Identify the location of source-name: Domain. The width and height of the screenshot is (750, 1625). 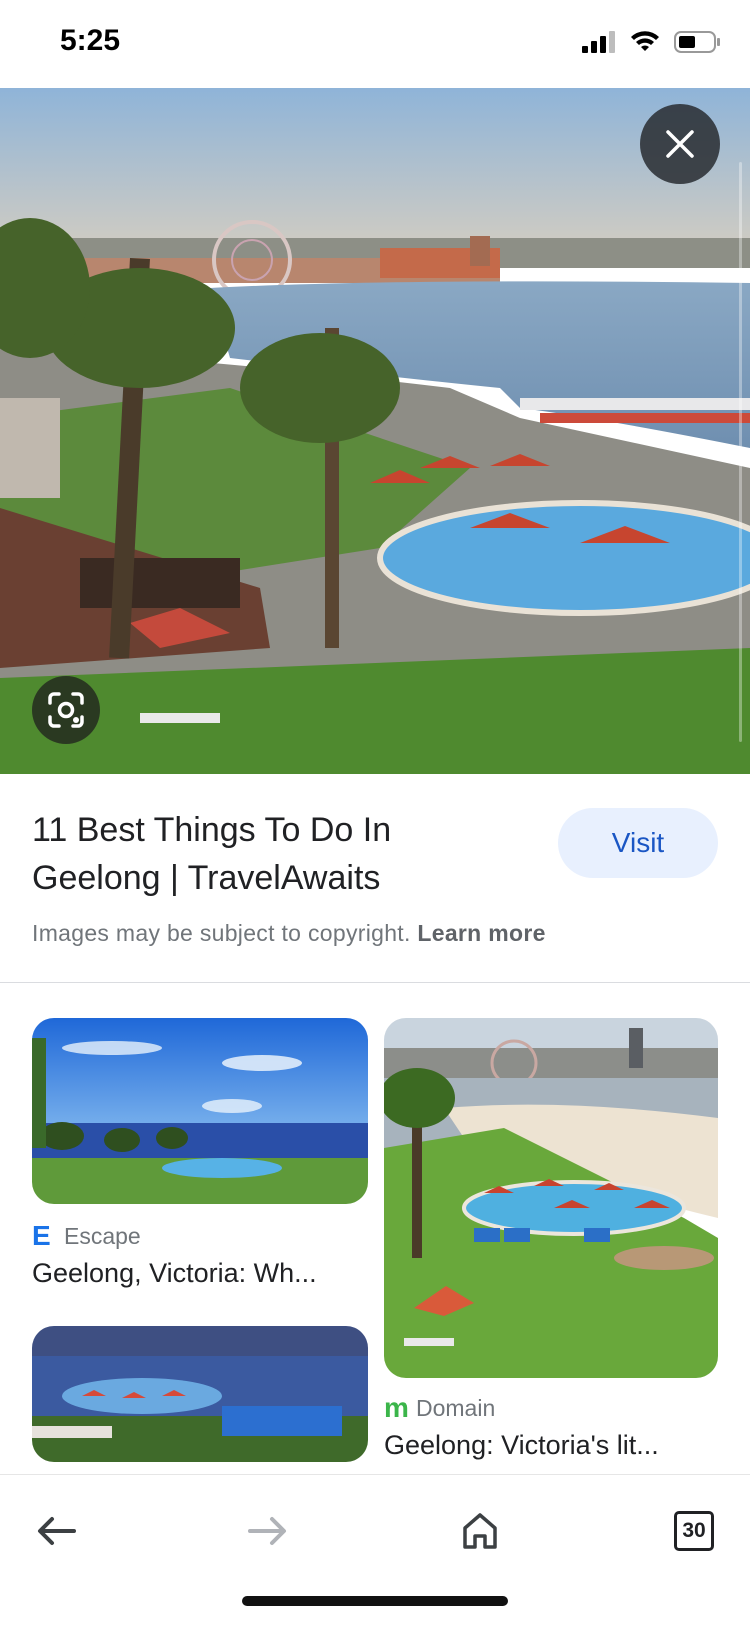
(456, 1407).